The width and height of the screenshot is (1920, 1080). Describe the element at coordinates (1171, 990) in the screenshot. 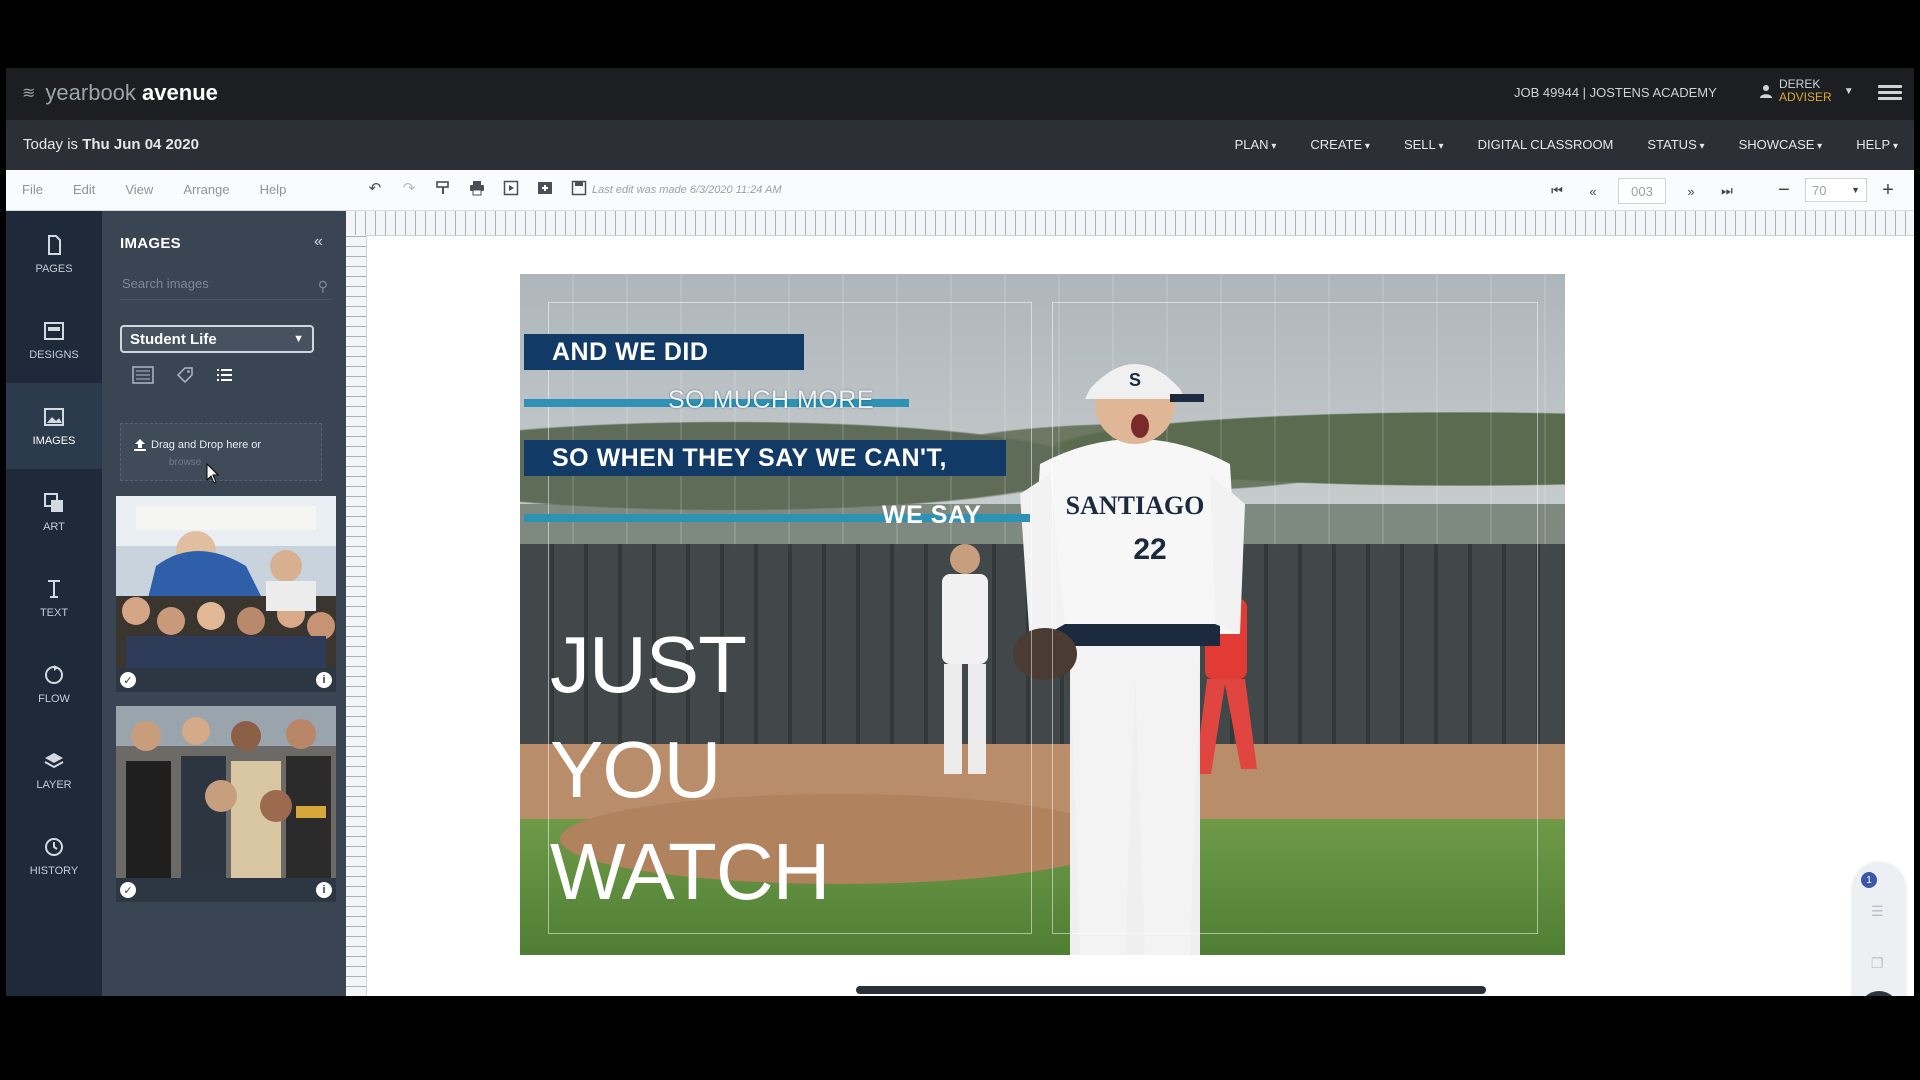

I see `horizontal-scrollbar` at that location.